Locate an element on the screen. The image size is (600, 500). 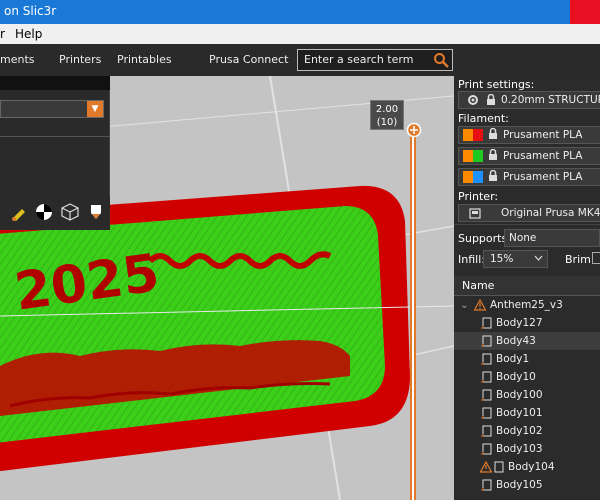
gear-icon is located at coordinates (473, 100).